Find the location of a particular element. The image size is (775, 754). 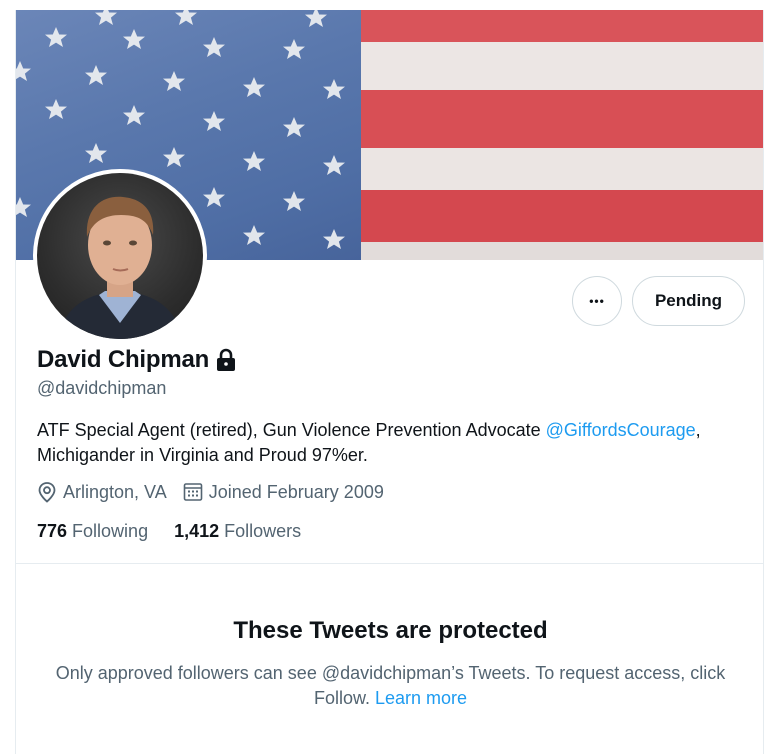

section-divider is located at coordinates (389, 563).